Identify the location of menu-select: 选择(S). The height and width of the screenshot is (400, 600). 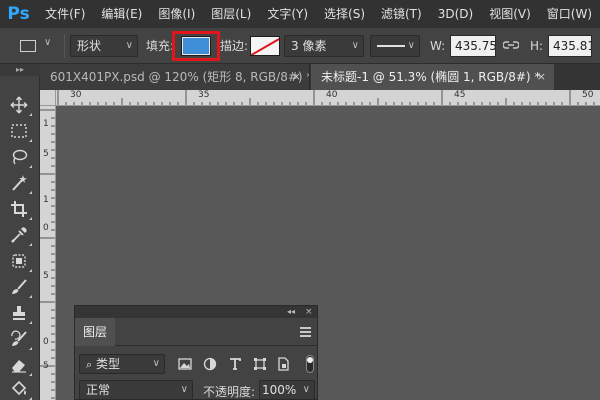
(344, 14).